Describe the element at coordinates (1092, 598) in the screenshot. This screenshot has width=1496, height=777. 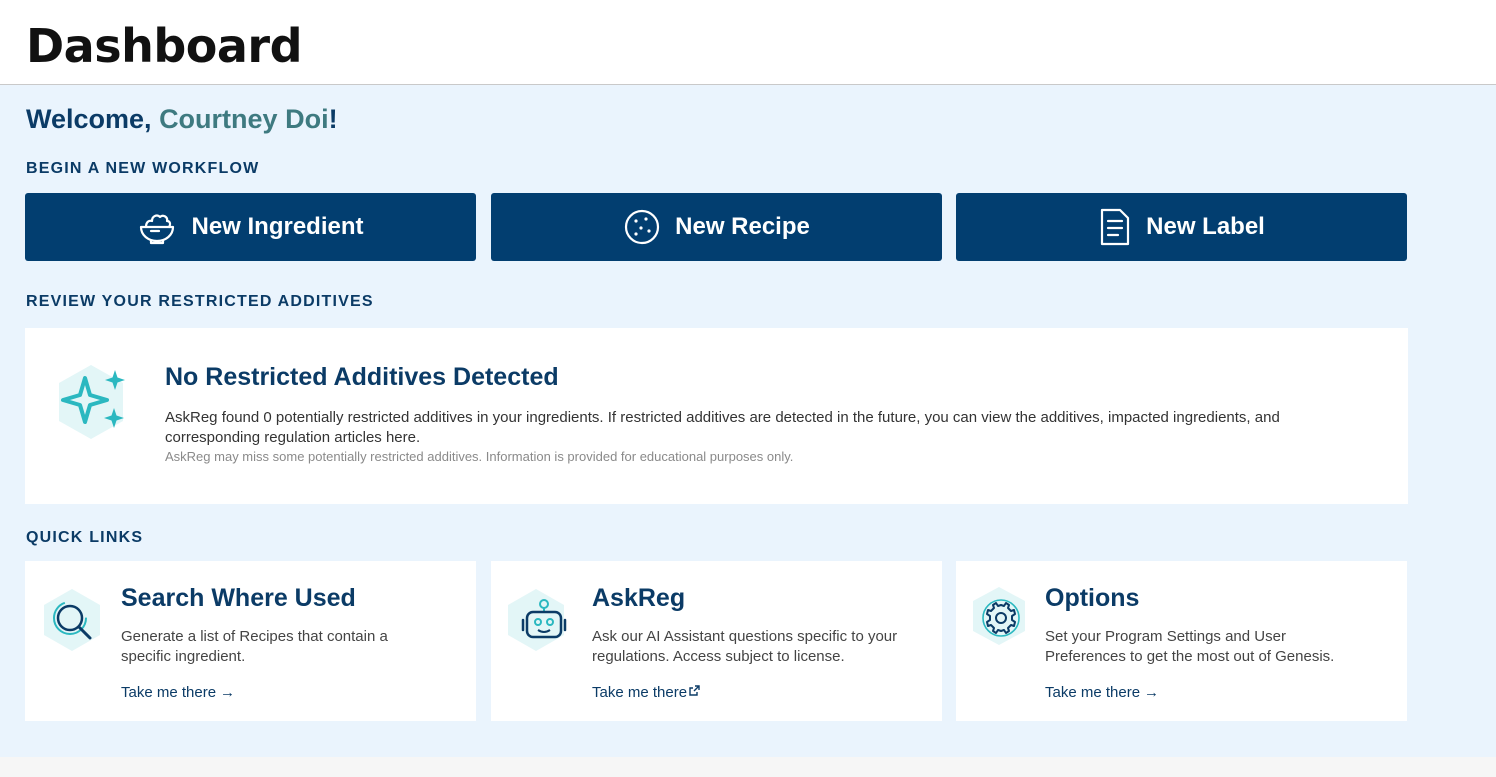
I see `quick-link-title: Options` at that location.